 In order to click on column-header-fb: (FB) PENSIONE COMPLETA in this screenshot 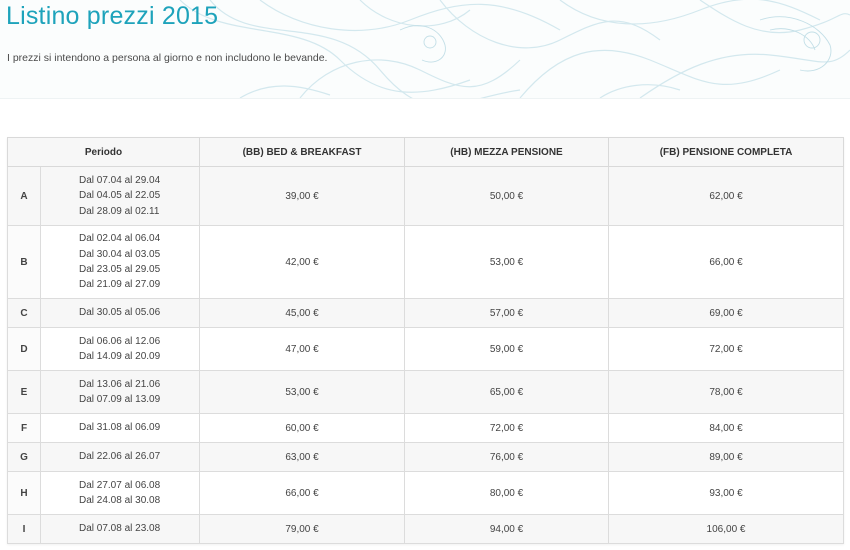, I will do `click(726, 152)`.